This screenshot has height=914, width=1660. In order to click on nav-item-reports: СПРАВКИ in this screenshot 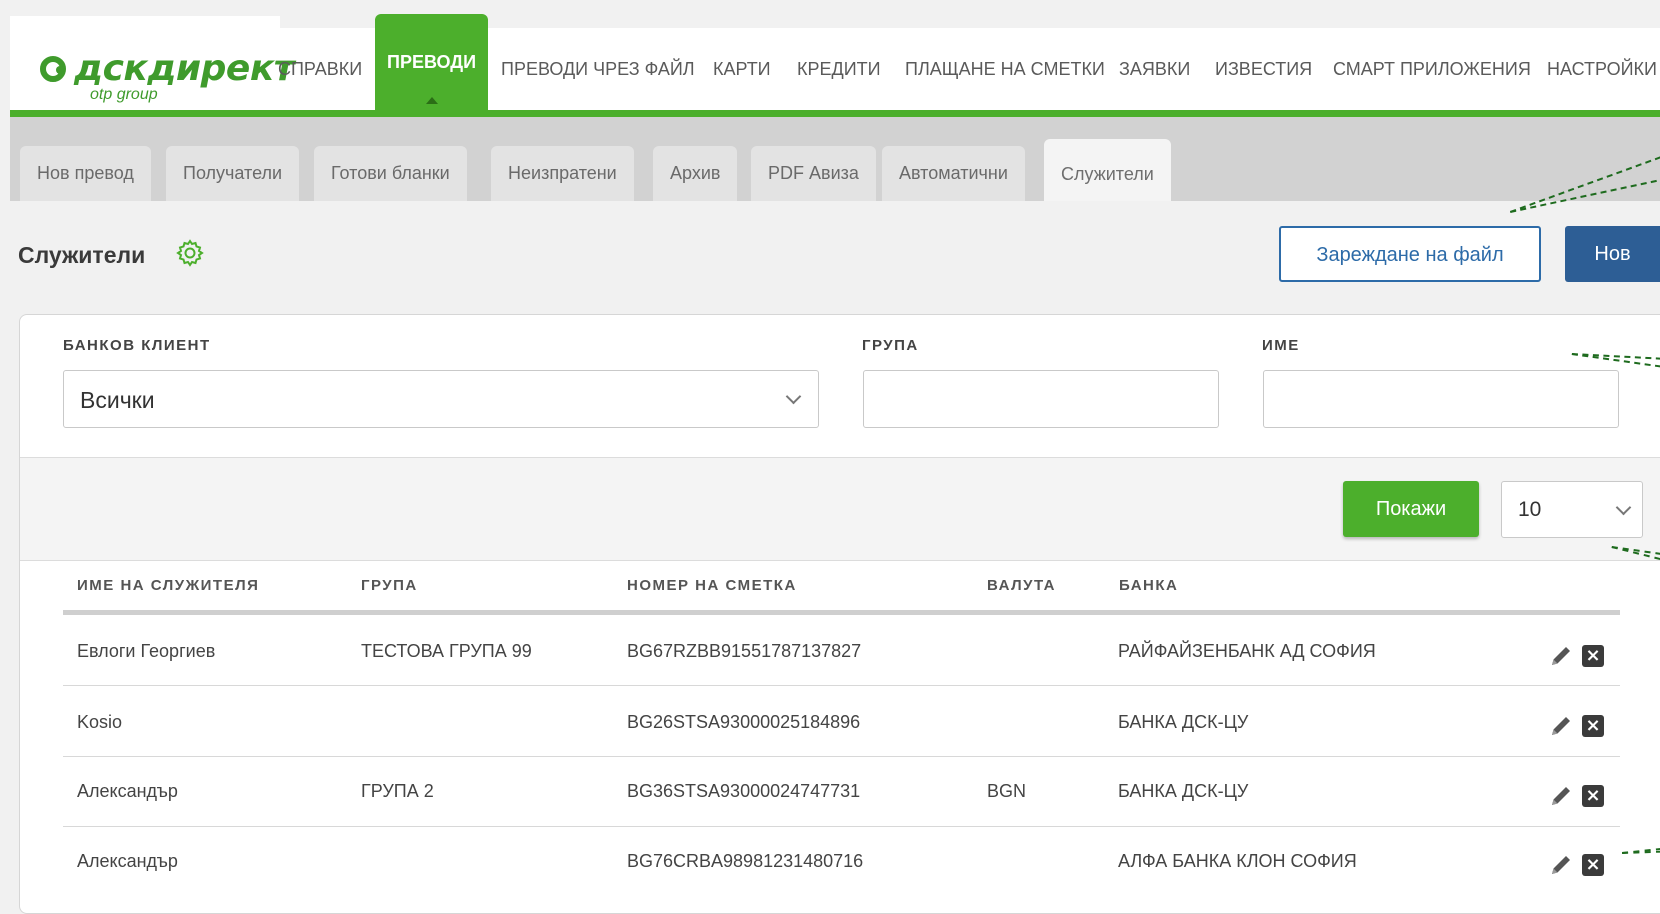, I will do `click(320, 69)`.